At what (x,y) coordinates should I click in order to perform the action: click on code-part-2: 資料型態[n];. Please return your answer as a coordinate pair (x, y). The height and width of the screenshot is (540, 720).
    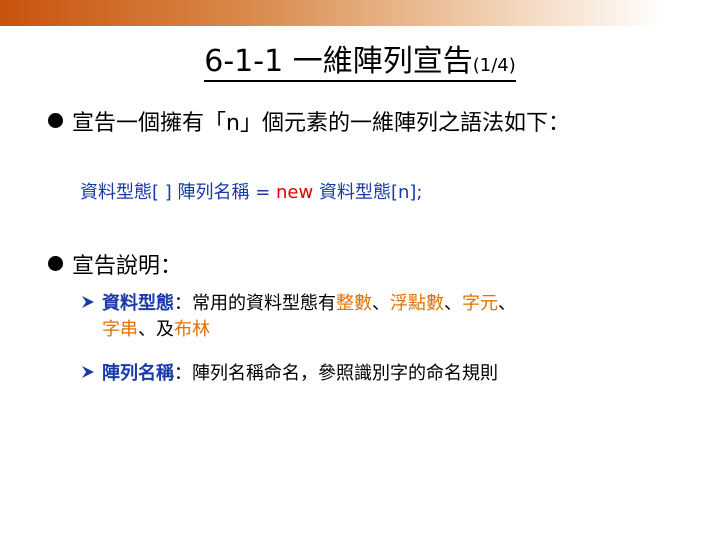
    Looking at the image, I should click on (368, 192).